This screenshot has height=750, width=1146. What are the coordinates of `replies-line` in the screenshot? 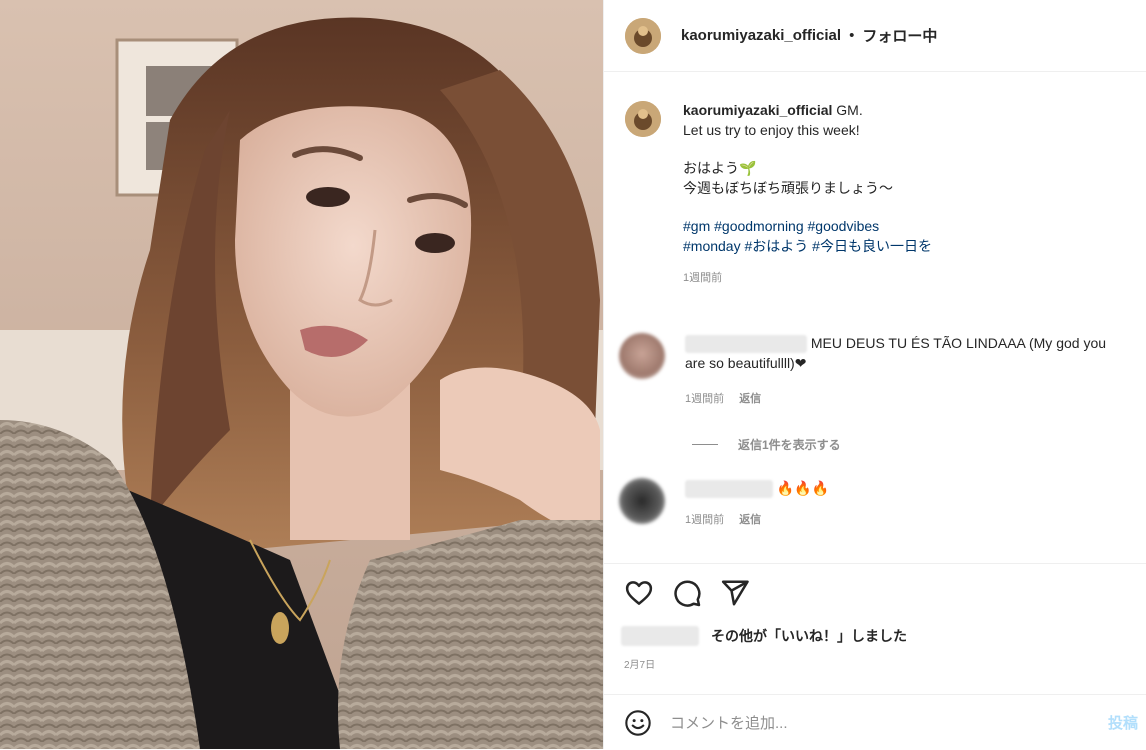 It's located at (705, 444).